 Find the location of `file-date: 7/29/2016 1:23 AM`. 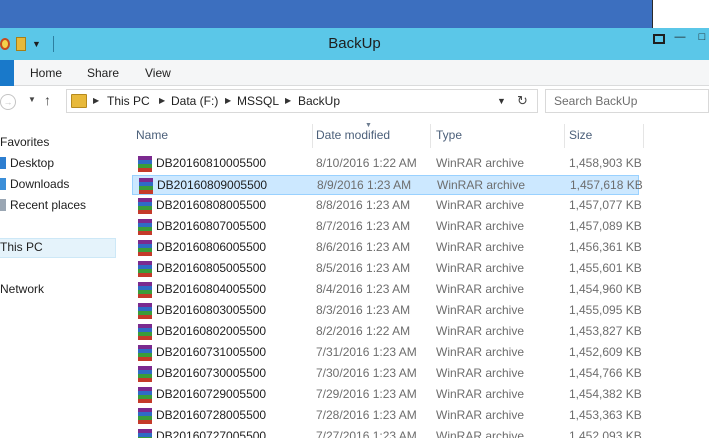

file-date: 7/29/2016 1:23 AM is located at coordinates (366, 394).